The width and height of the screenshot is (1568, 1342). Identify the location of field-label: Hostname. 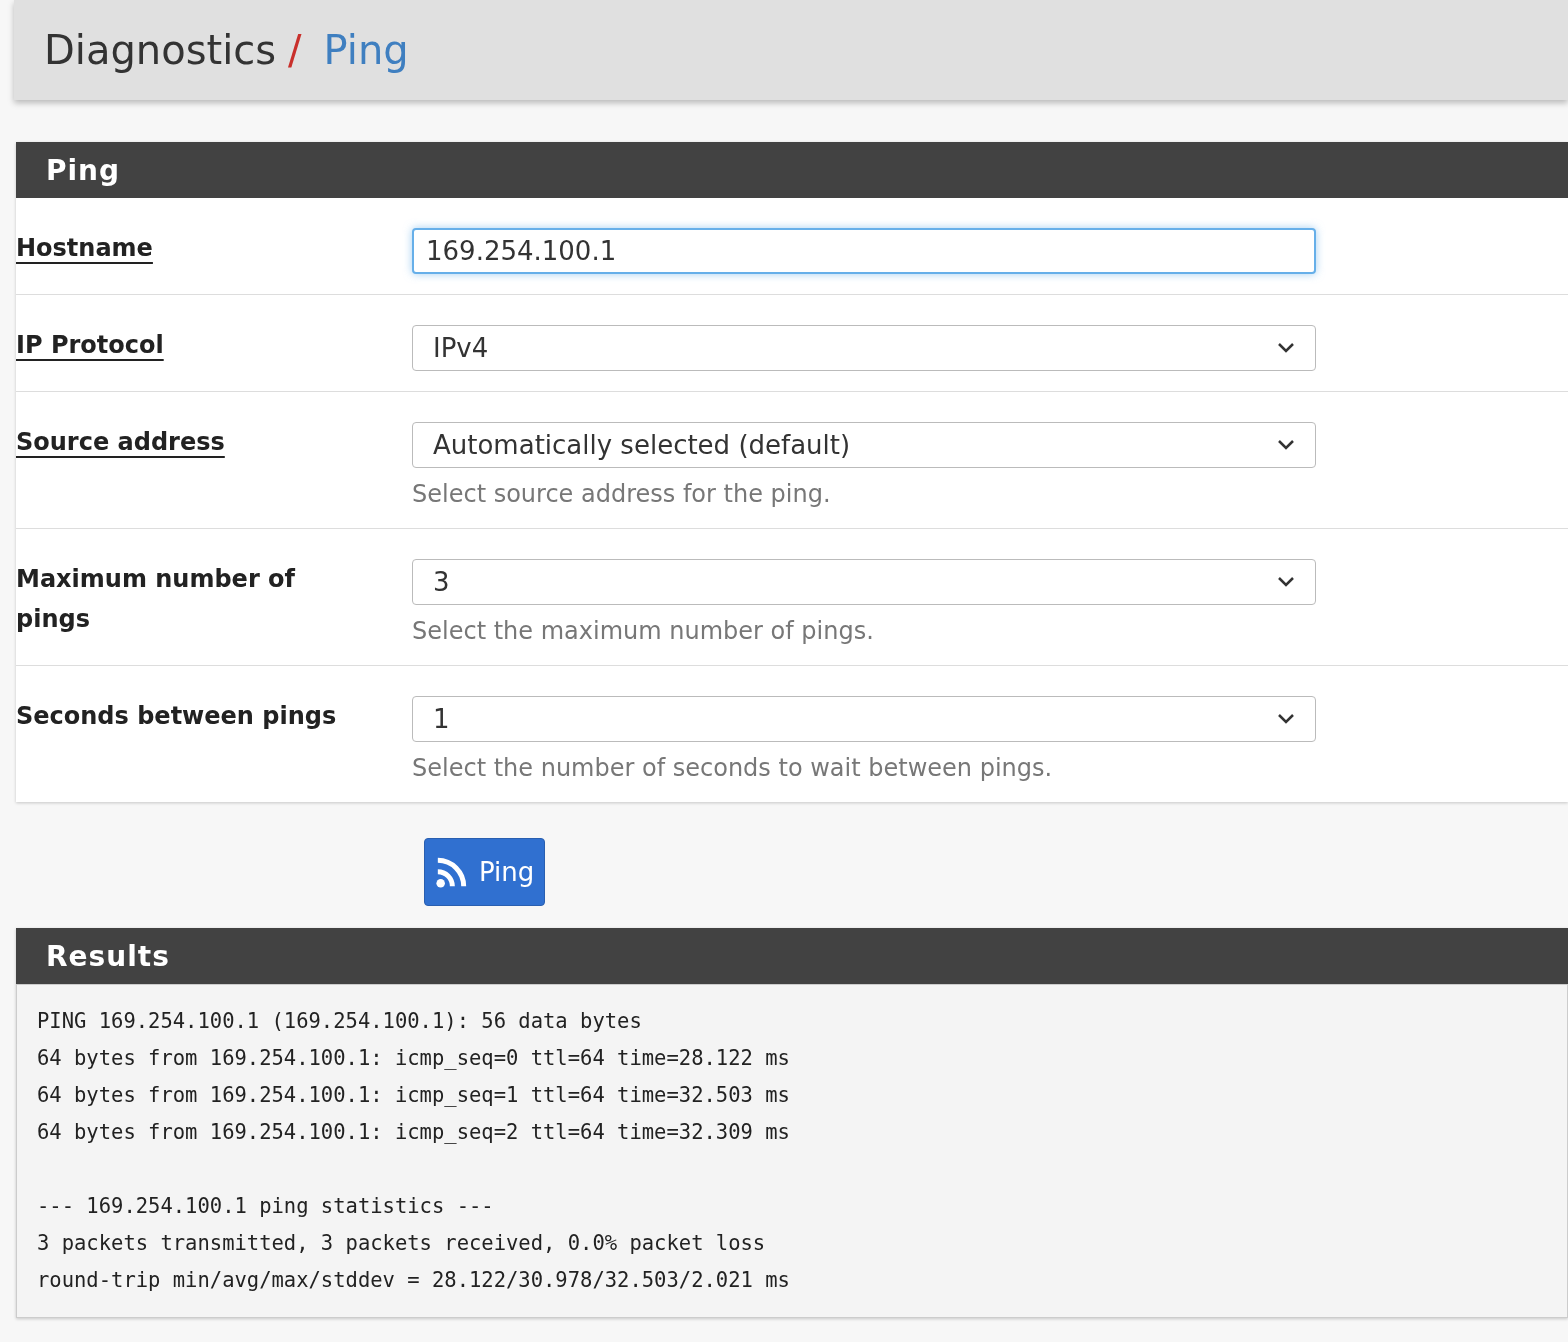
(84, 247).